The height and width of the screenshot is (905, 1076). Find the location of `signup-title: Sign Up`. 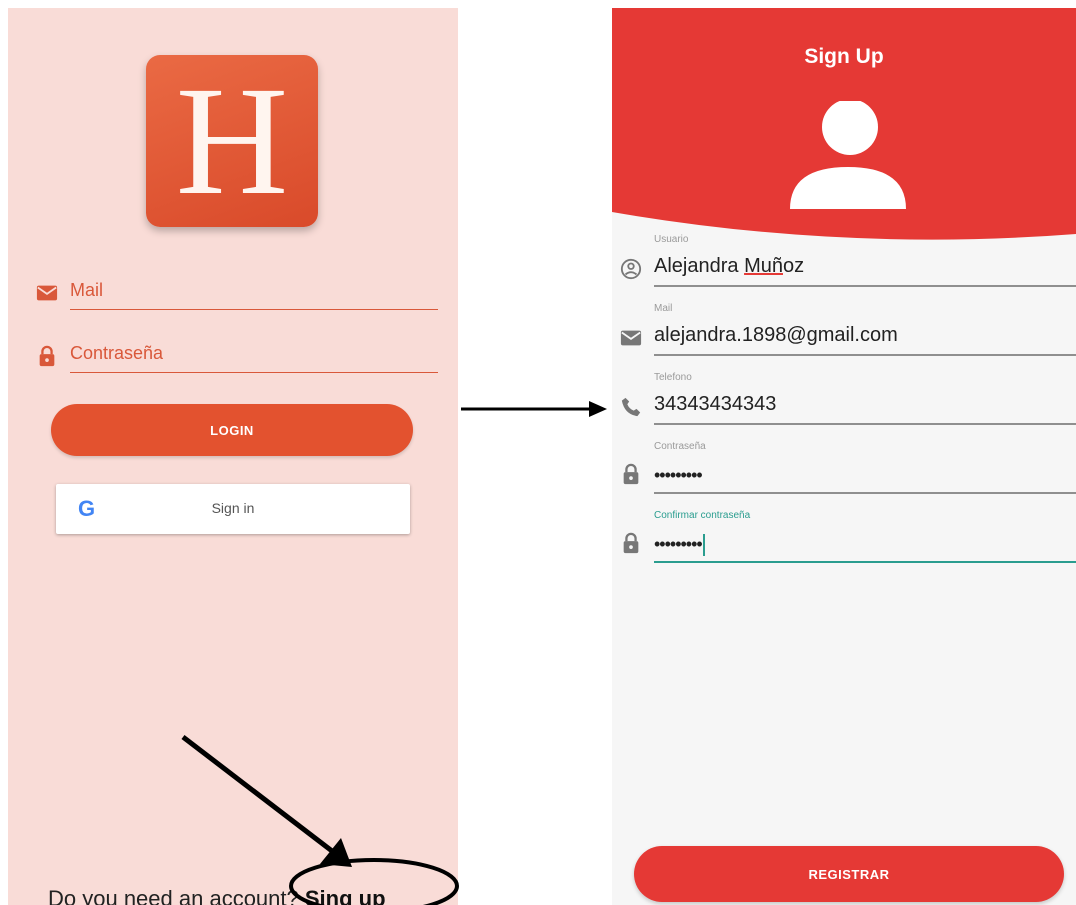

signup-title: Sign Up is located at coordinates (844, 56).